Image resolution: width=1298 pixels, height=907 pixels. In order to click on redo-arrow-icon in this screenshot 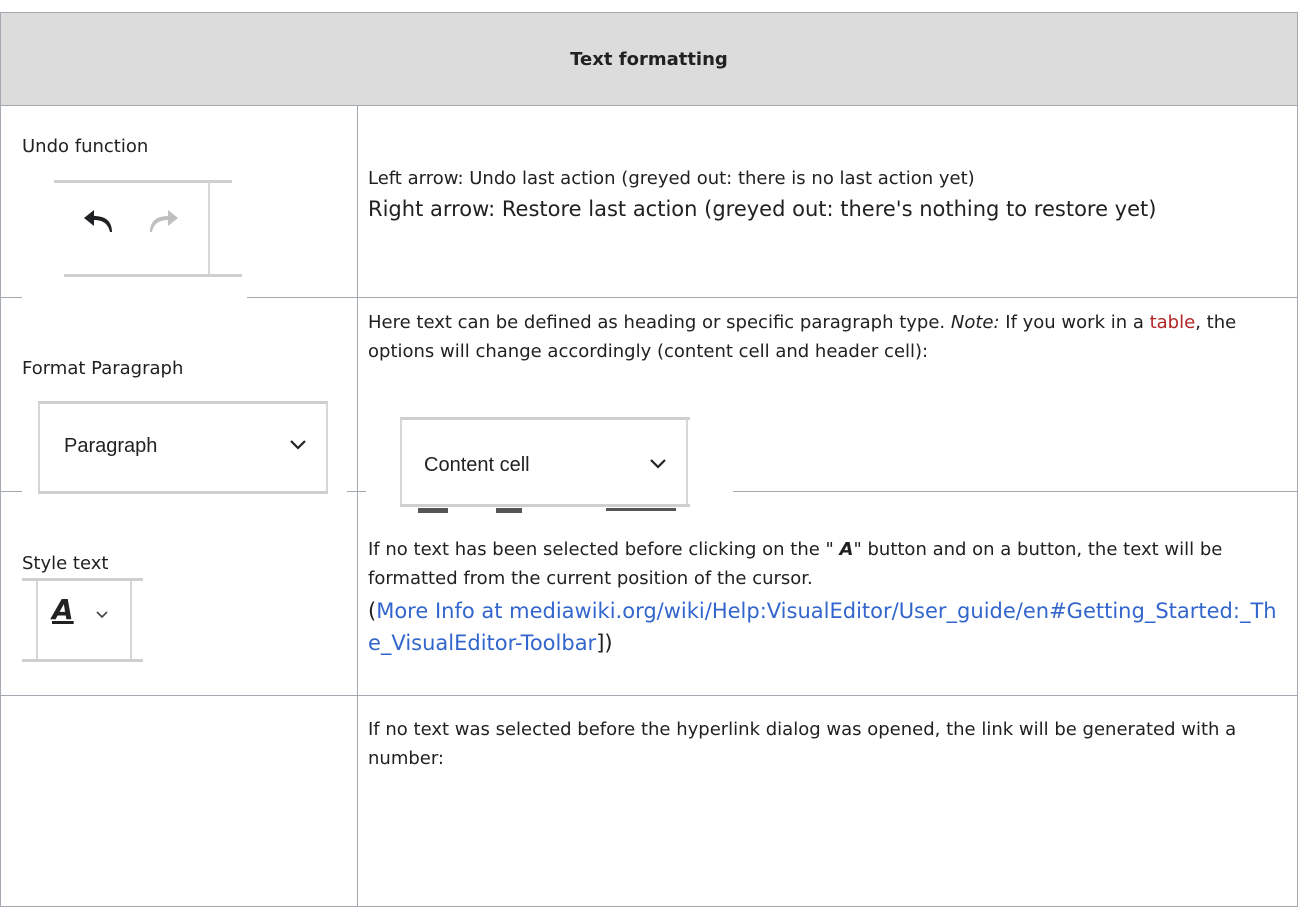, I will do `click(164, 221)`.